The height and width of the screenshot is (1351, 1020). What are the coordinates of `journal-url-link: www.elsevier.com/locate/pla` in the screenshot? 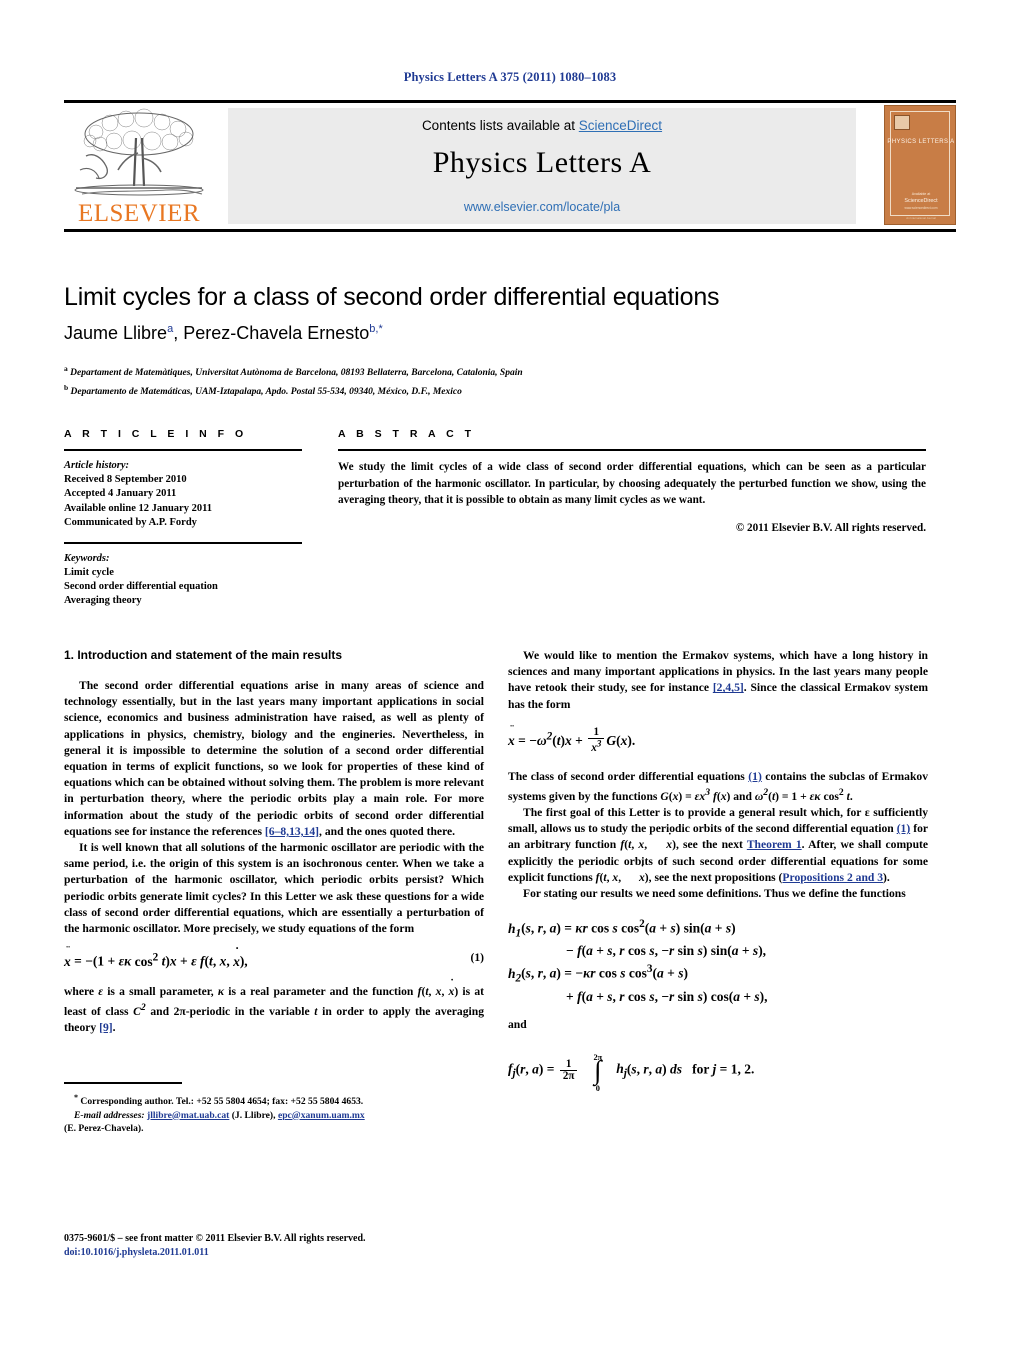 It's located at (542, 207).